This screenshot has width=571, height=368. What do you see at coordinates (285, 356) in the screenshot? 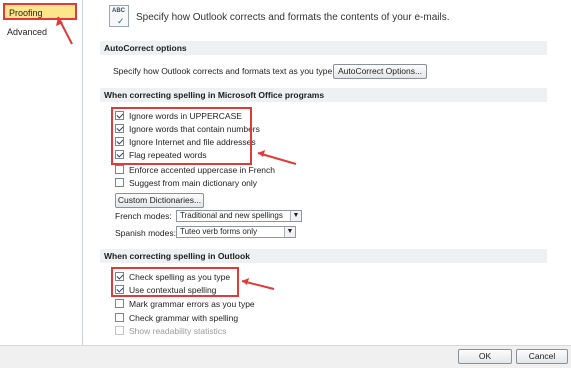
I see `dialog-footer: OK Cancel` at bounding box center [285, 356].